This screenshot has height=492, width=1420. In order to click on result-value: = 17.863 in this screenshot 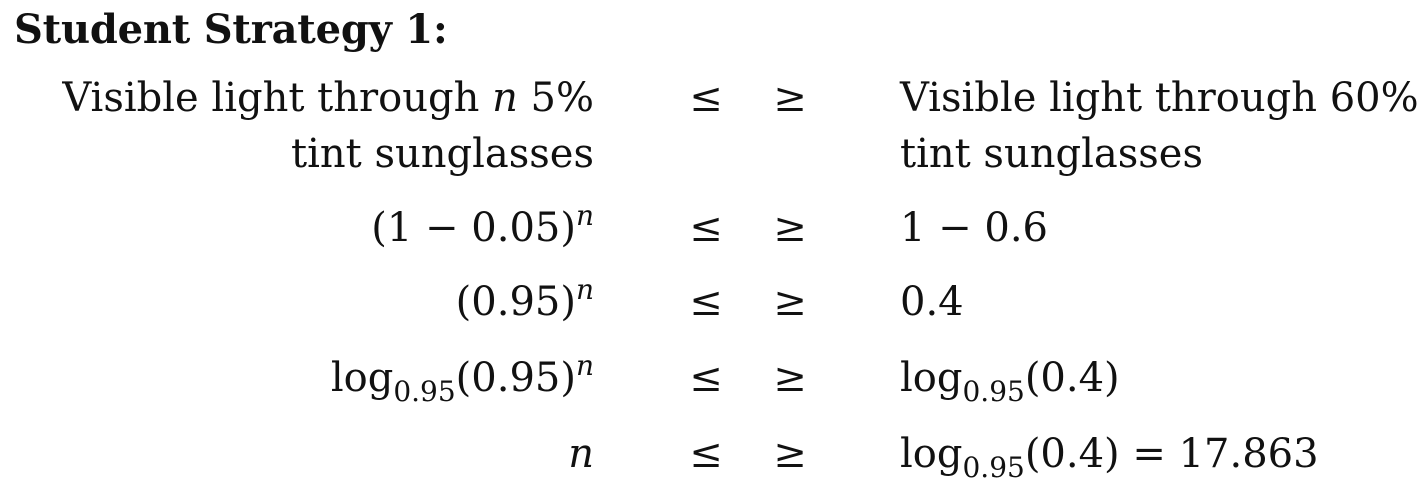, I will do `click(1219, 454)`.